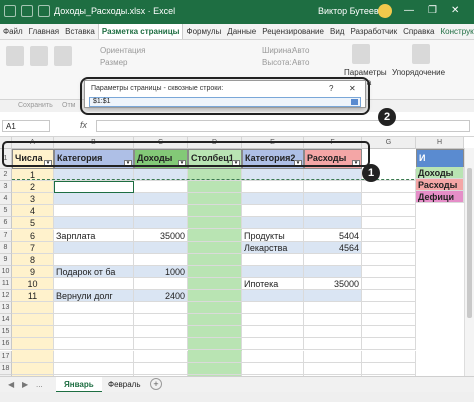  I want to click on minimize-button: —, so click(409, 10).